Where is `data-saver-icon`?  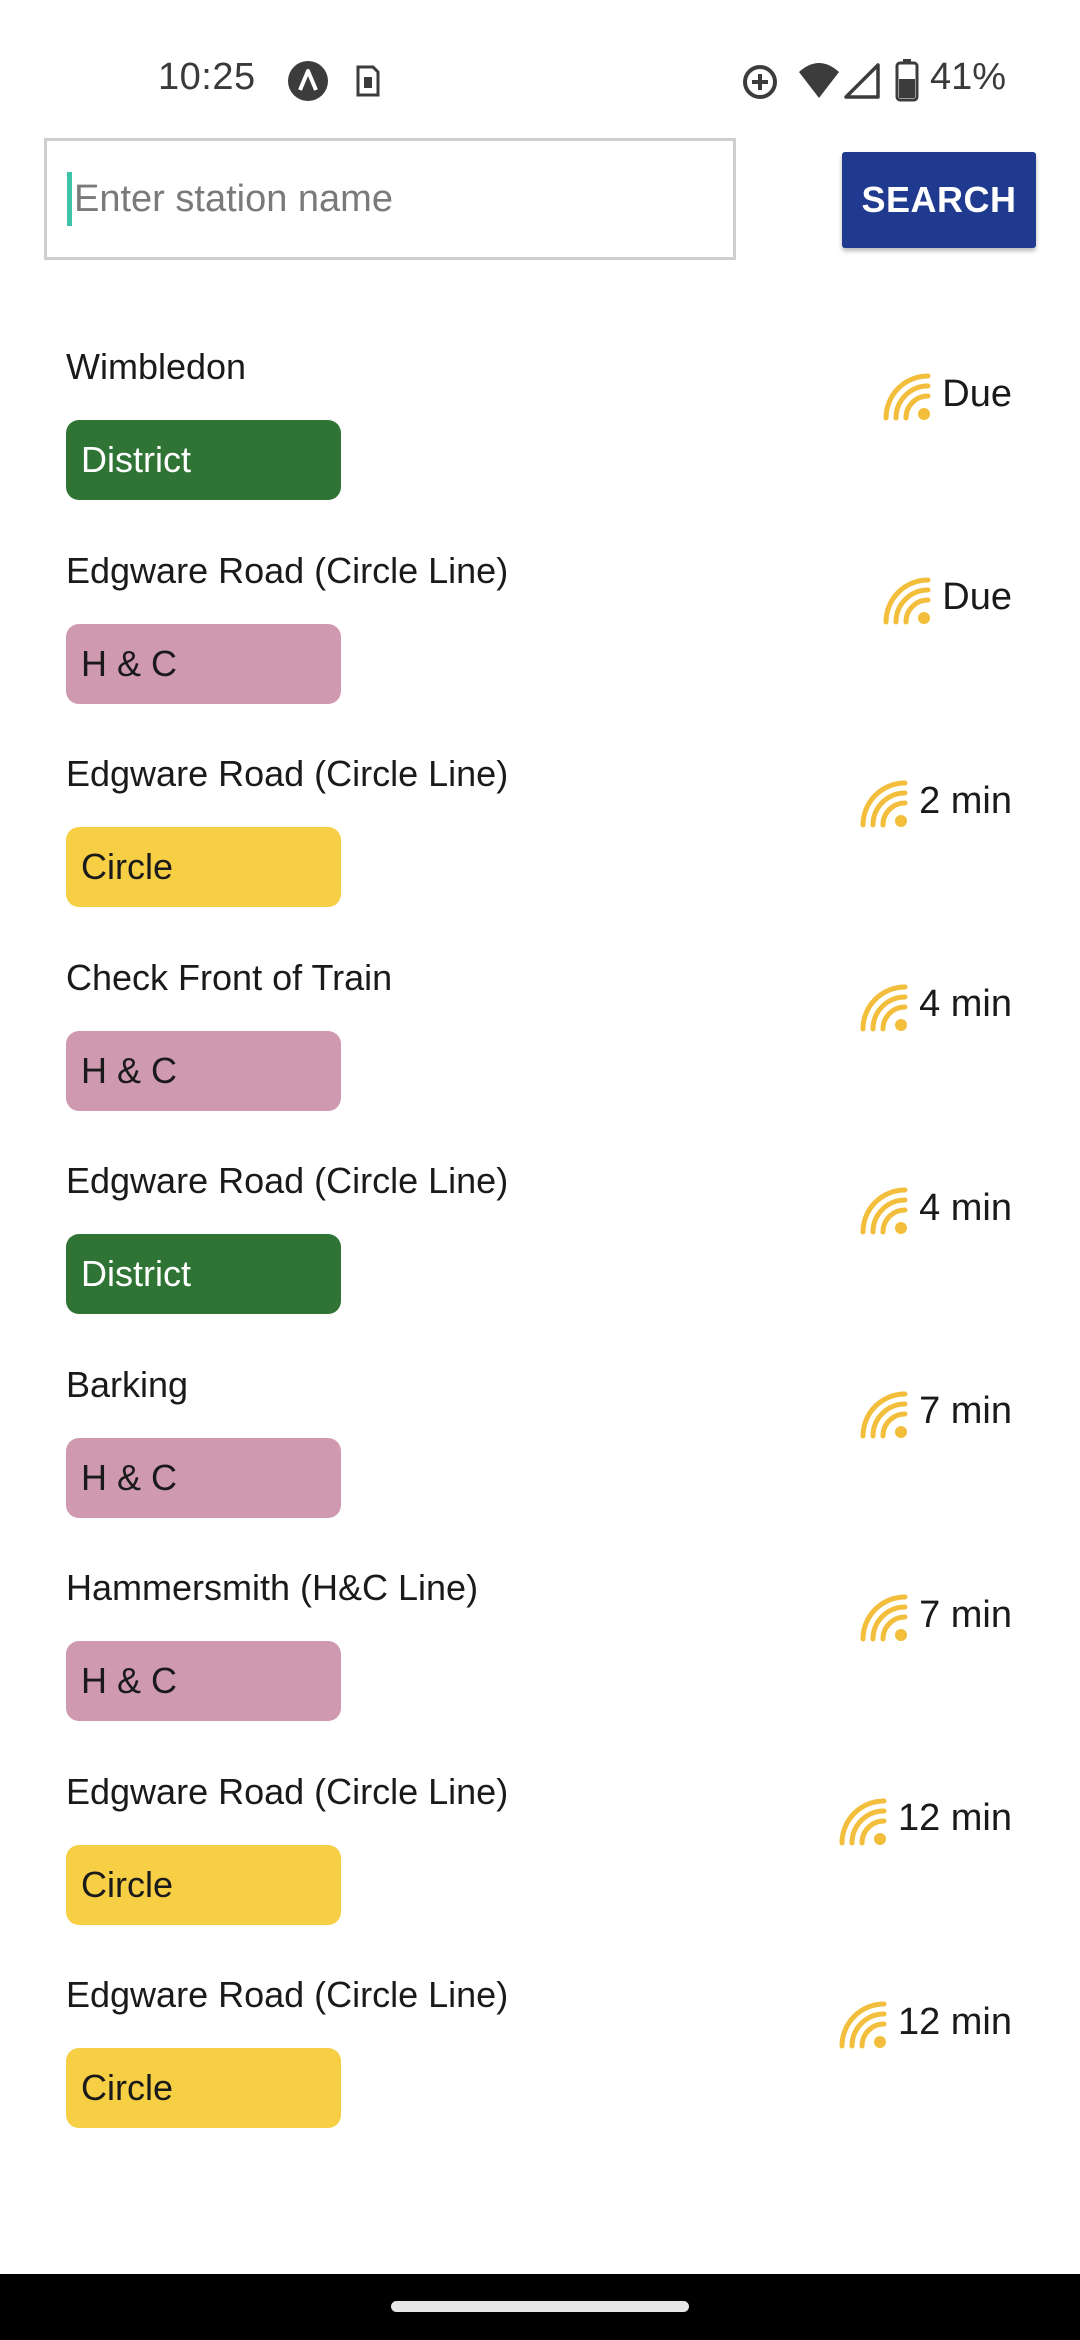
data-saver-icon is located at coordinates (760, 84).